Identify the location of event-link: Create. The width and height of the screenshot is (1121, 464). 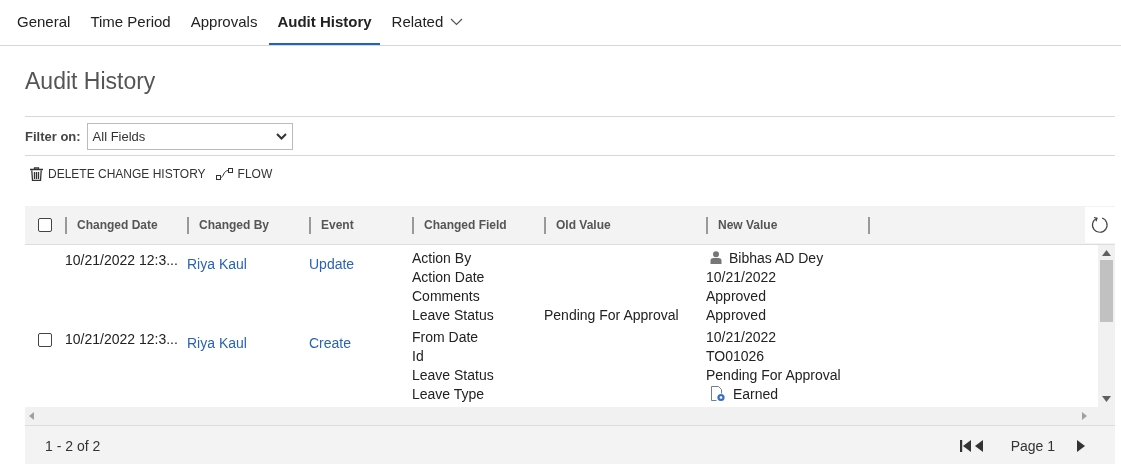
(330, 343).